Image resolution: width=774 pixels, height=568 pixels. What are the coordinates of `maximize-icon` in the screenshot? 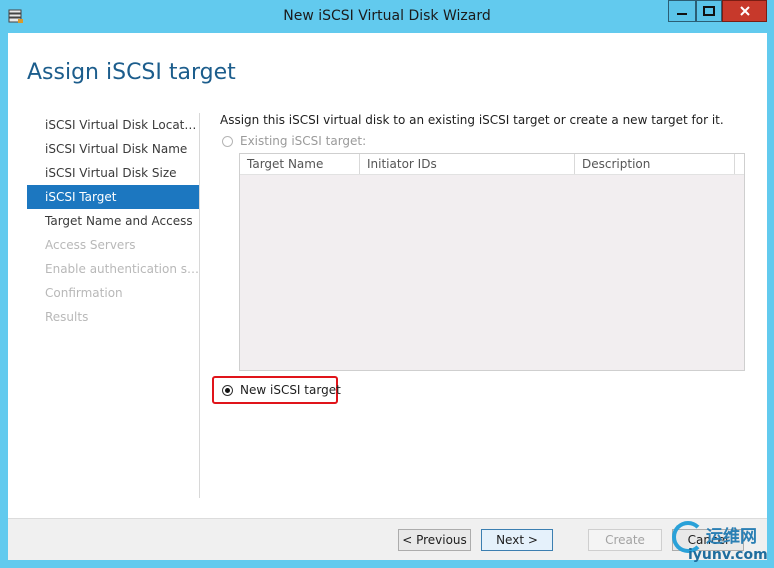 It's located at (709, 11).